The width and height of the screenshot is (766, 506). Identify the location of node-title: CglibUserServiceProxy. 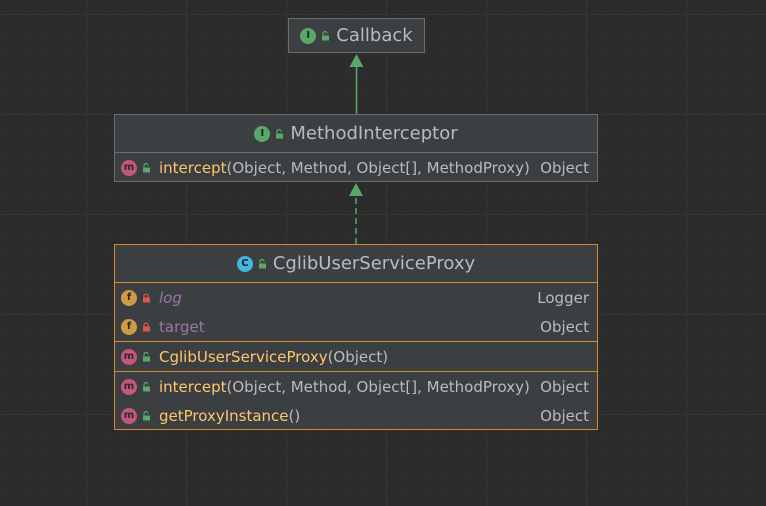
(374, 263).